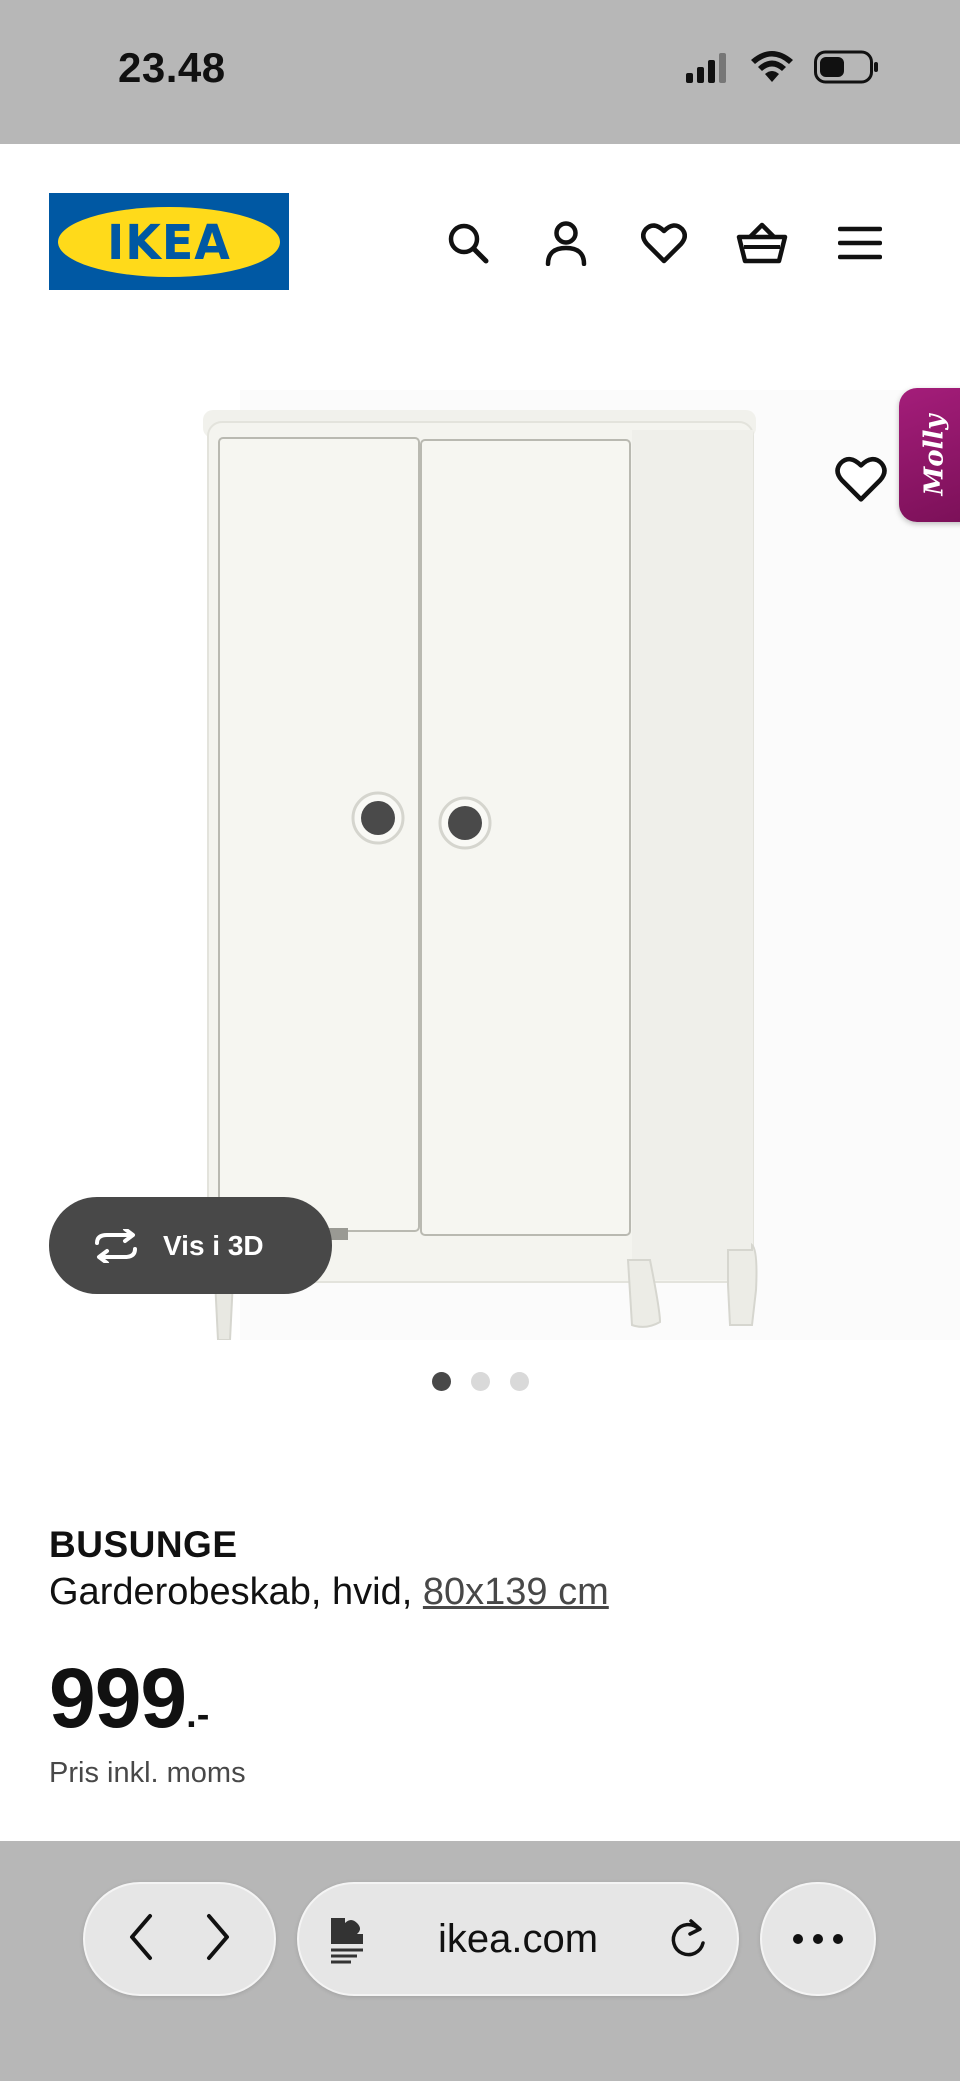  Describe the element at coordinates (141, 1936) in the screenshot. I see `back-icon` at that location.